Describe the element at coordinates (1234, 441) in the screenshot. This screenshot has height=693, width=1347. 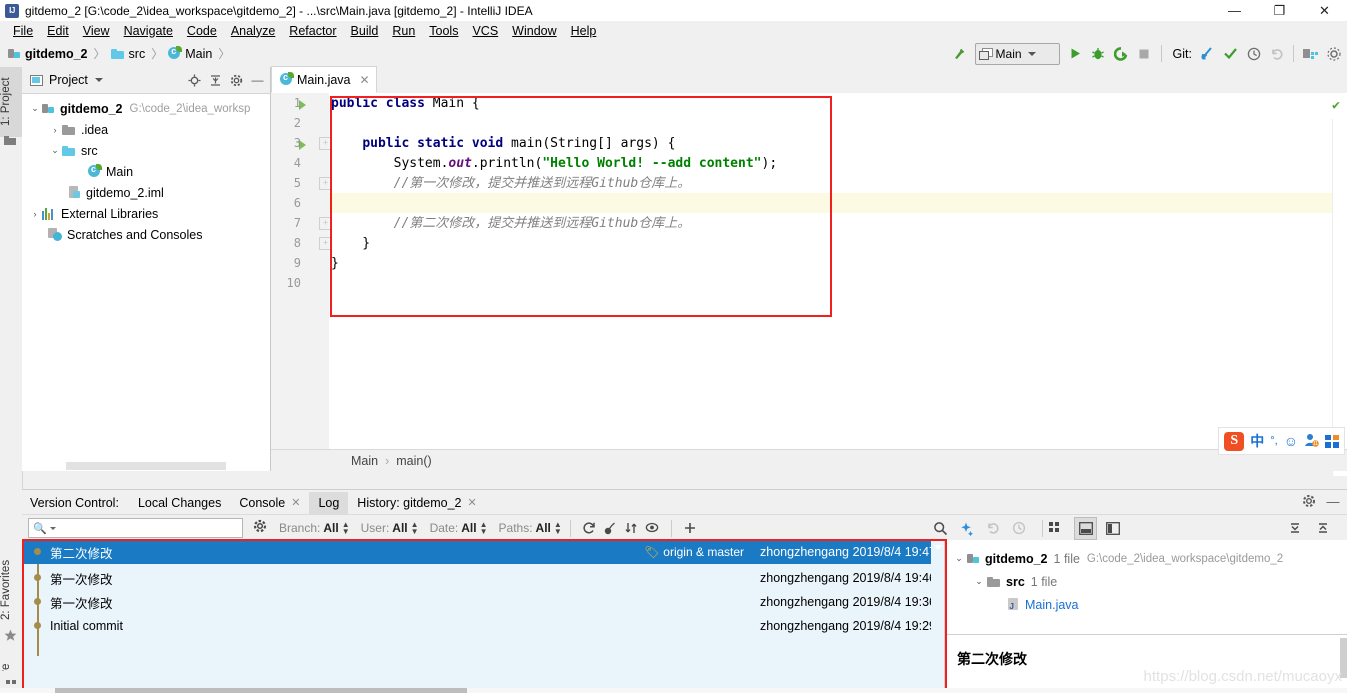
I see `sogou-logo-icon: S` at that location.